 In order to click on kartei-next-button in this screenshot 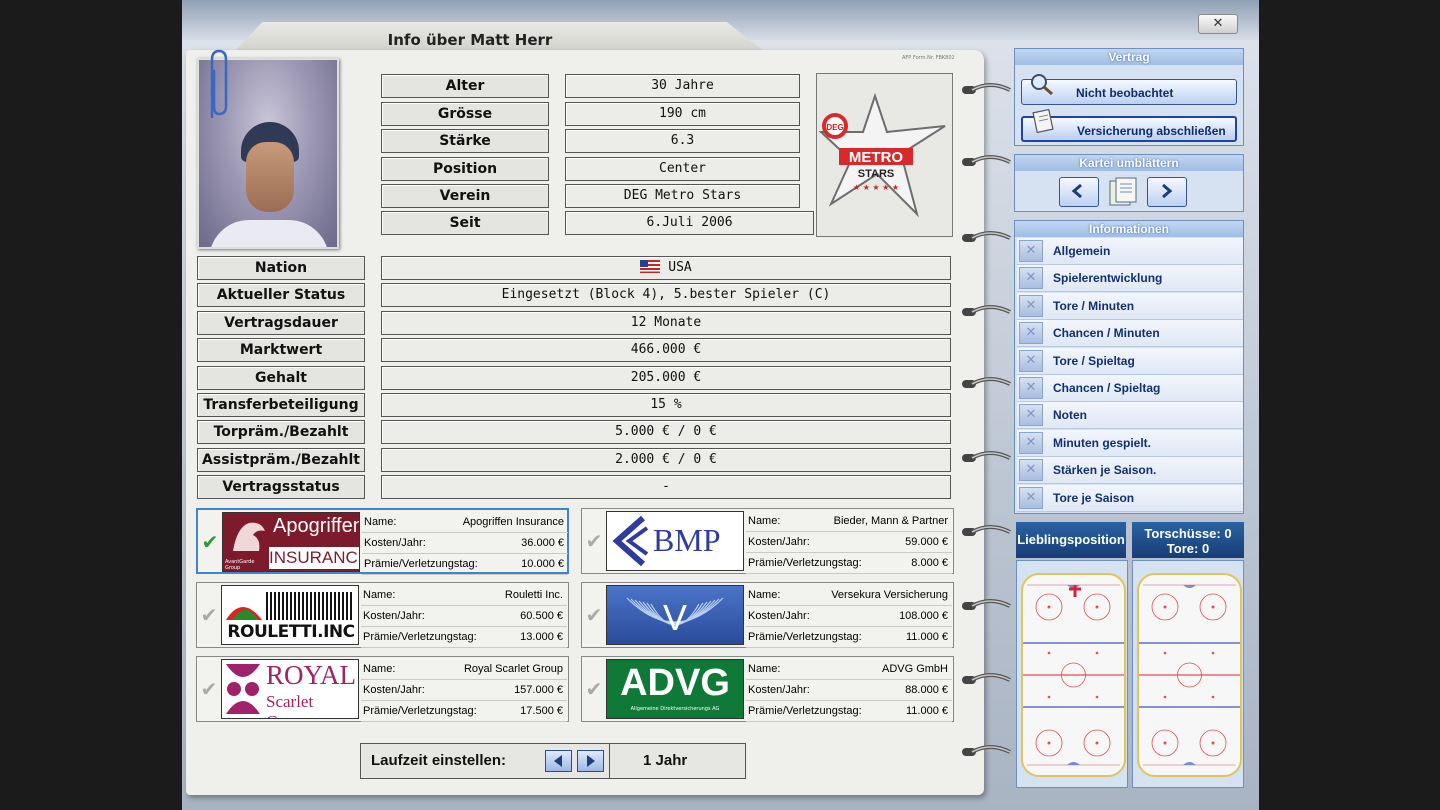, I will do `click(1167, 192)`.